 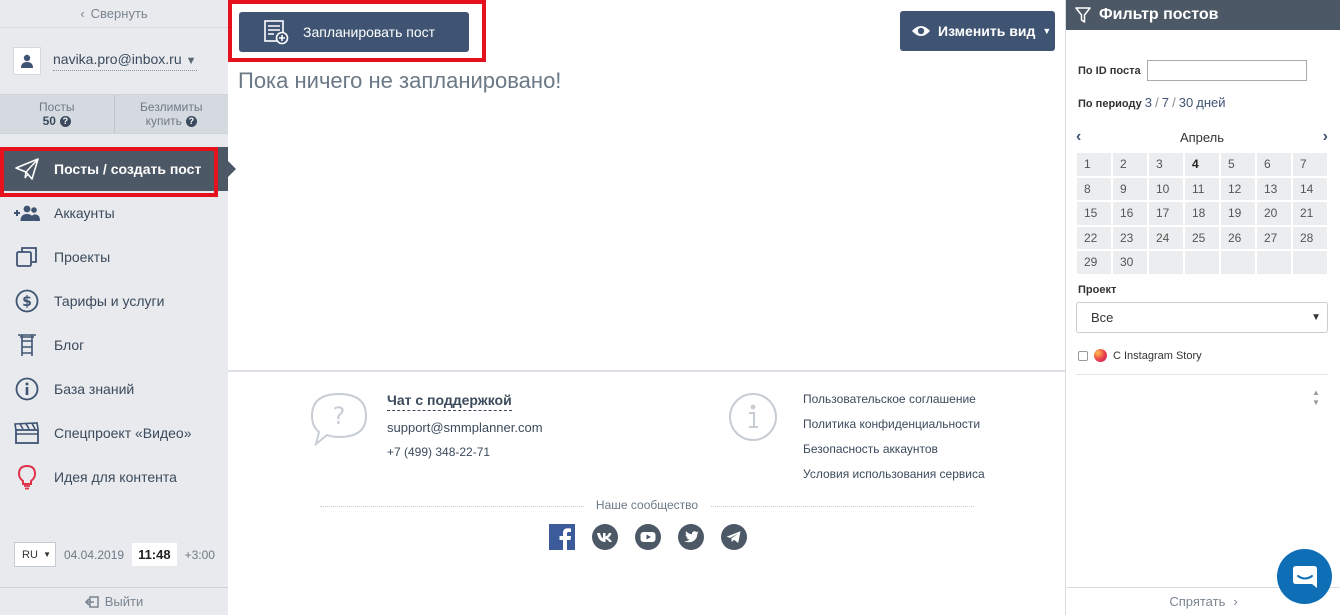 What do you see at coordinates (276, 32) in the screenshot?
I see `calendar-add-icon` at bounding box center [276, 32].